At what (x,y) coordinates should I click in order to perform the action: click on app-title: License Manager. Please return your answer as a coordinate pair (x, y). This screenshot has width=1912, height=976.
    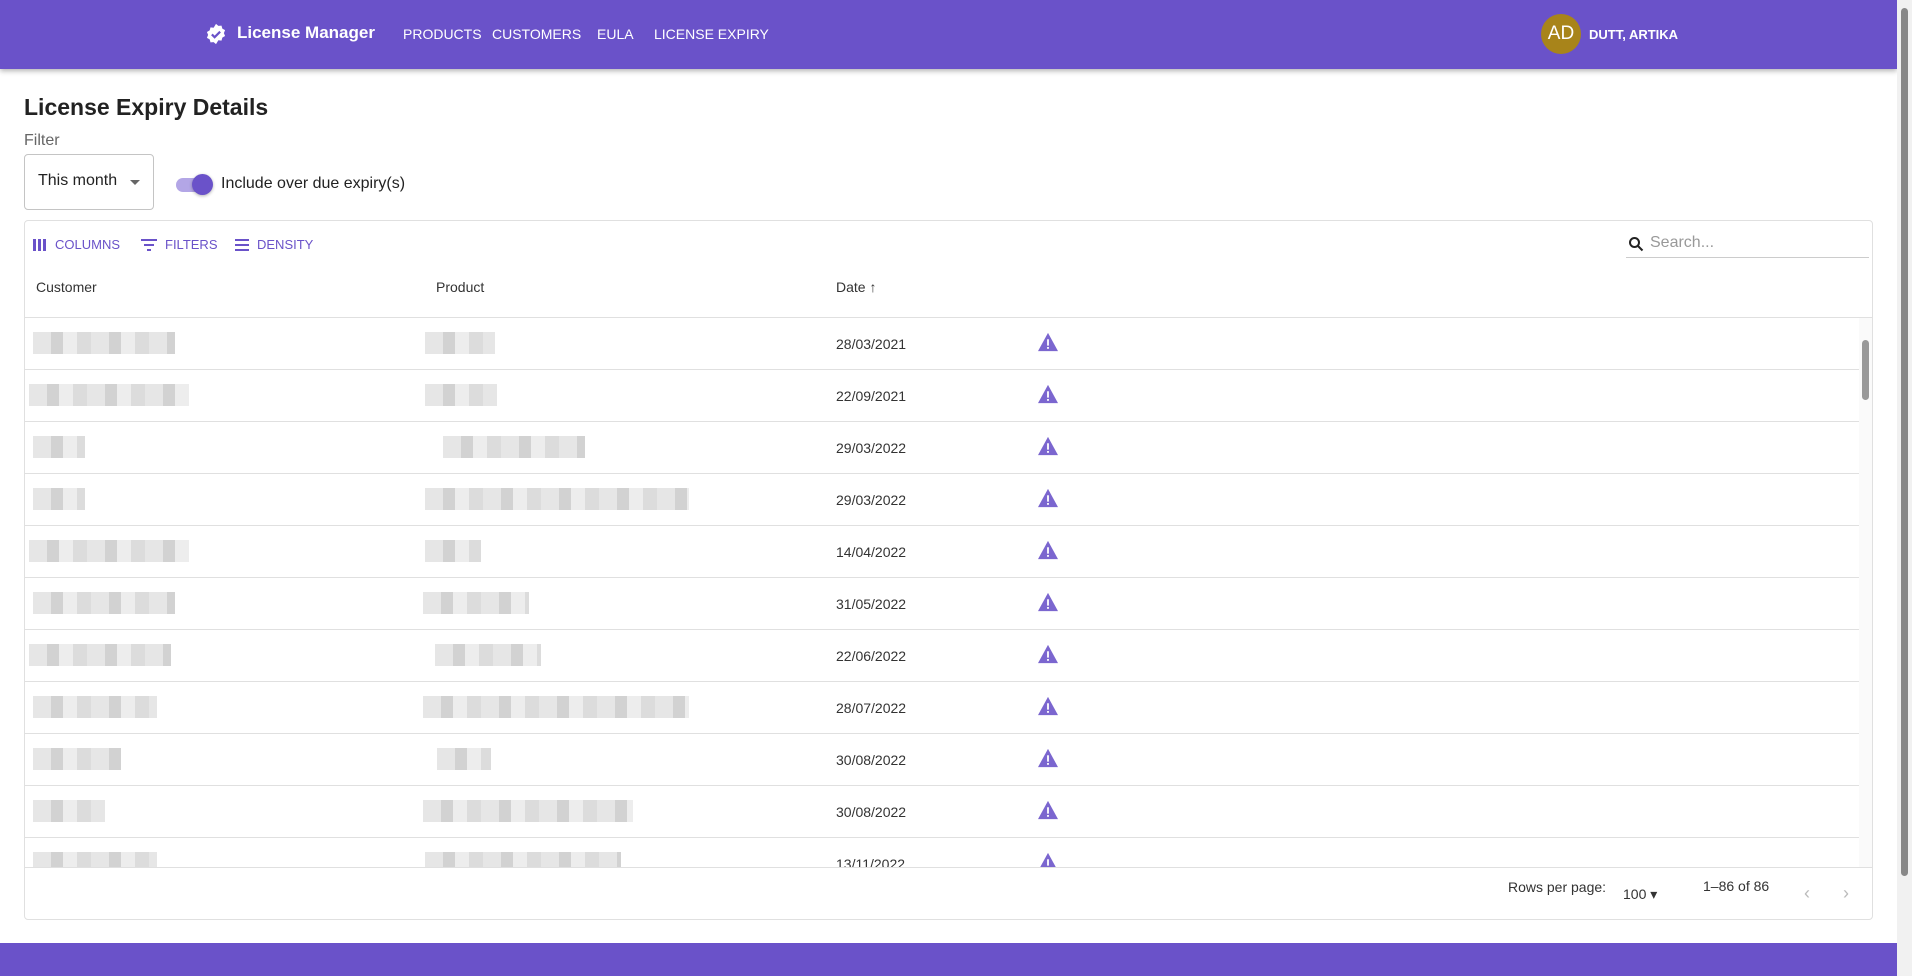
    Looking at the image, I should click on (306, 33).